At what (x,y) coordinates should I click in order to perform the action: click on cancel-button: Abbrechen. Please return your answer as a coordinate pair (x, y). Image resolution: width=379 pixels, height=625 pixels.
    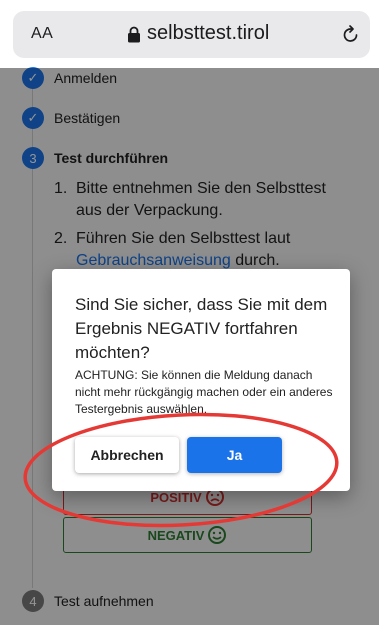
    Looking at the image, I should click on (127, 455).